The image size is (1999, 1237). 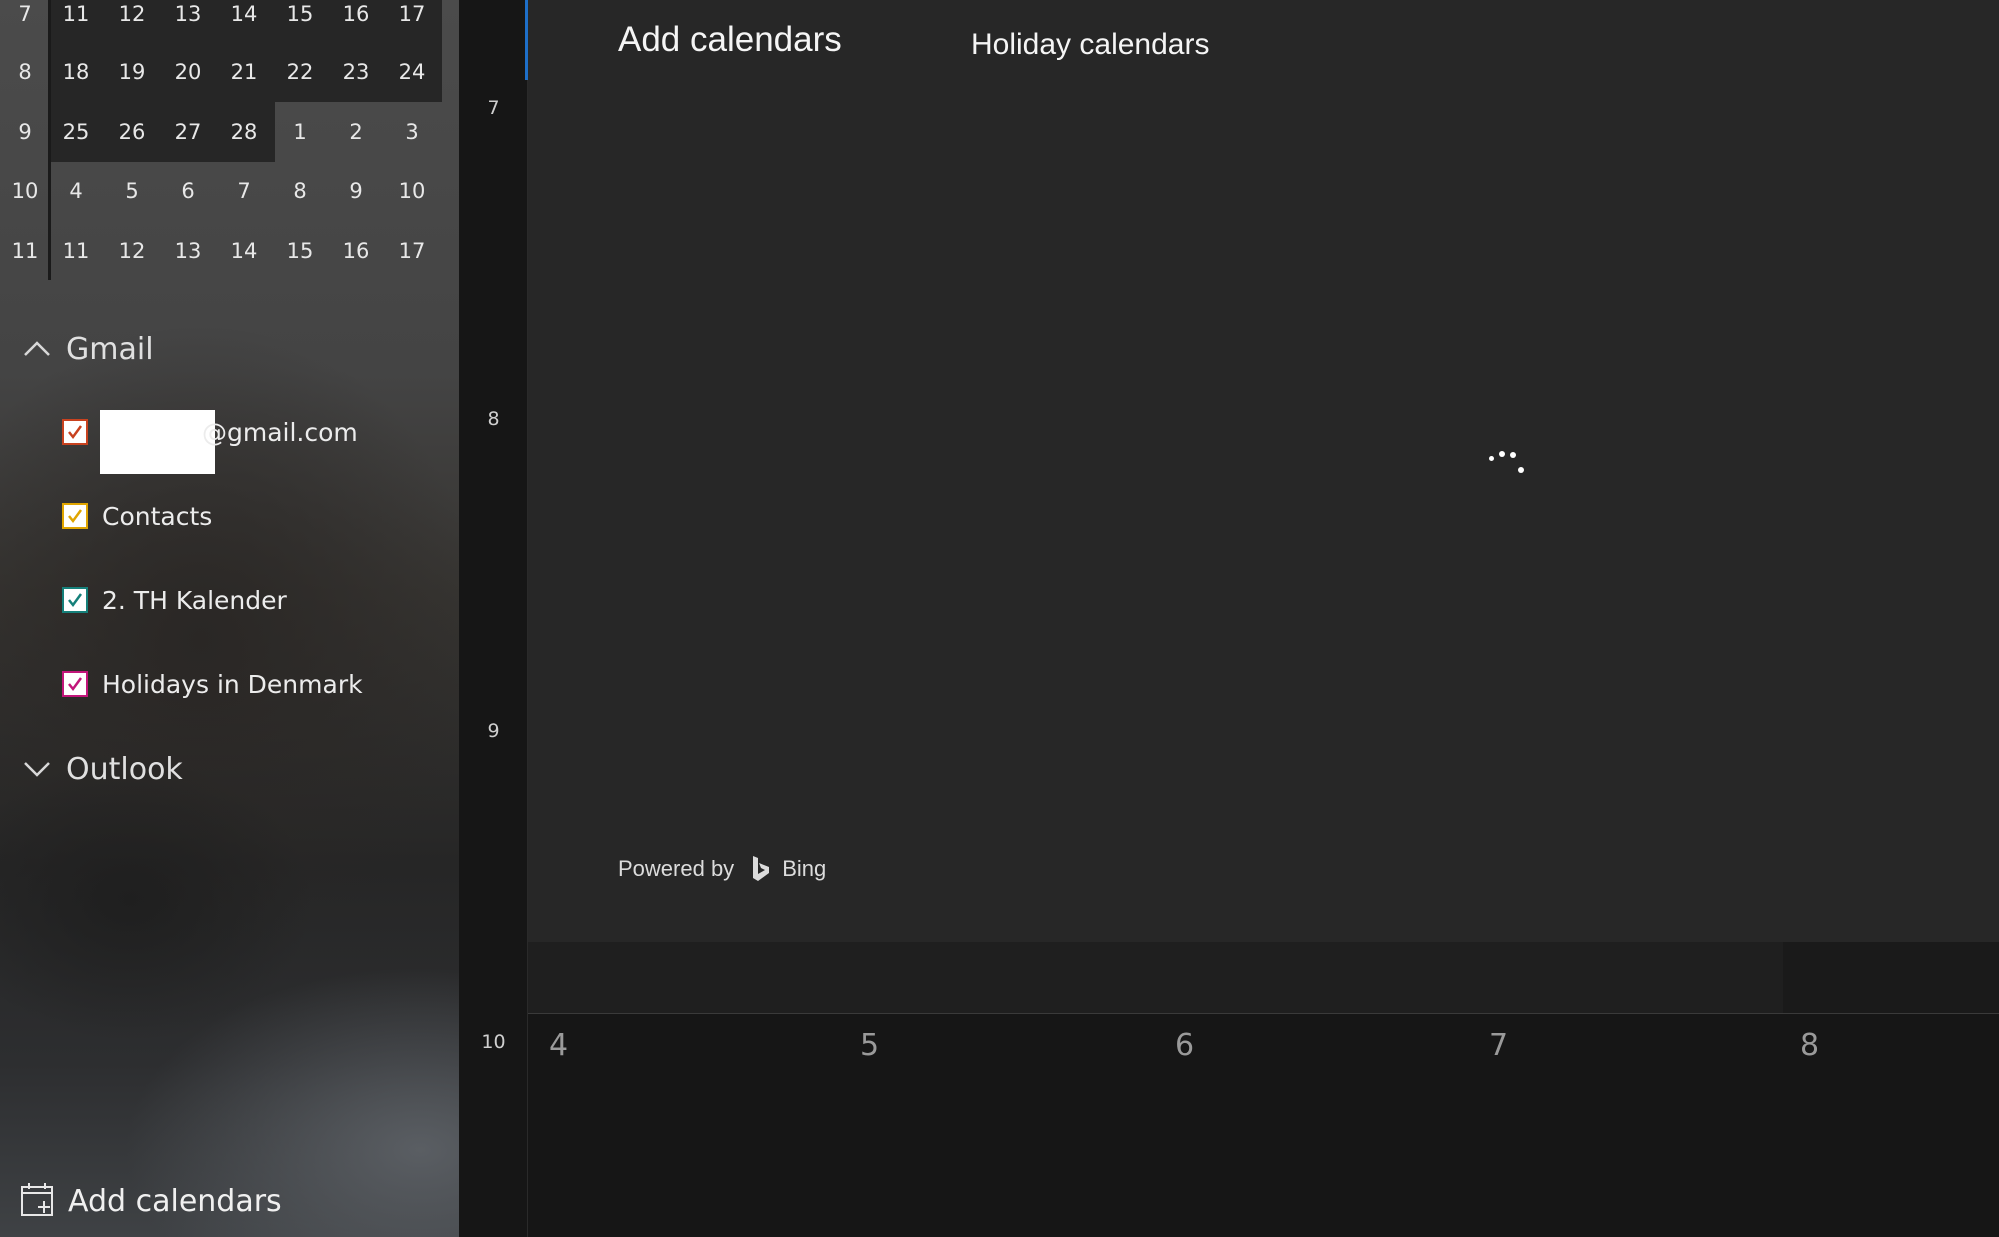 What do you see at coordinates (188, 132) in the screenshot?
I see `mini-calendar-day: 27` at bounding box center [188, 132].